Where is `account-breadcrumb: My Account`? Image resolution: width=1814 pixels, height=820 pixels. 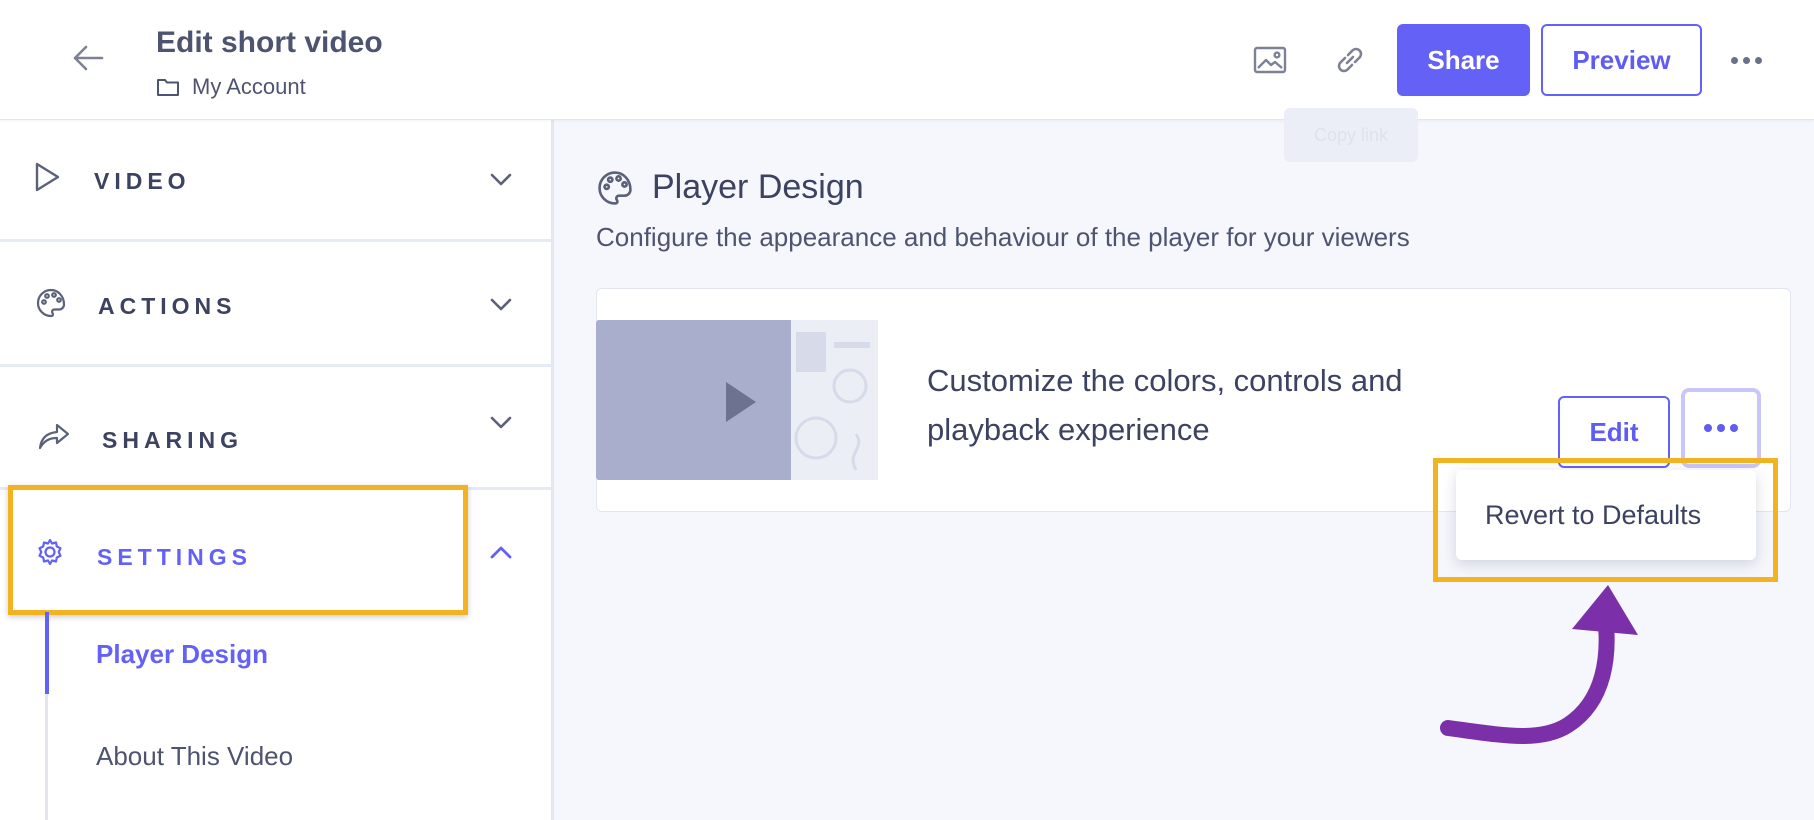 account-breadcrumb: My Account is located at coordinates (231, 87).